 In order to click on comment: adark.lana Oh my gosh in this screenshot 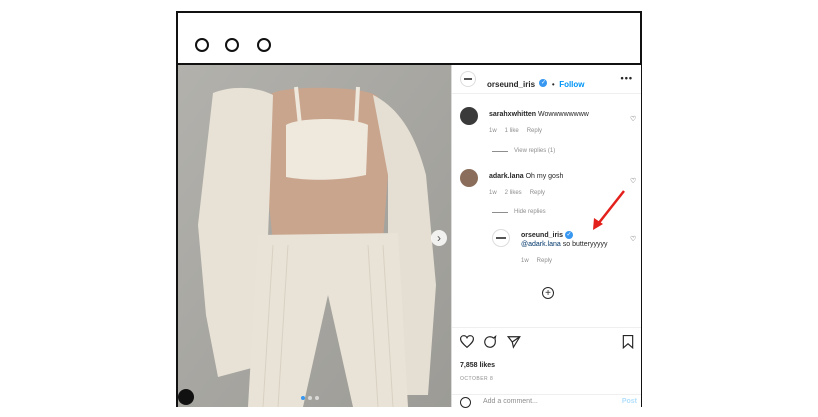, I will do `click(526, 176)`.